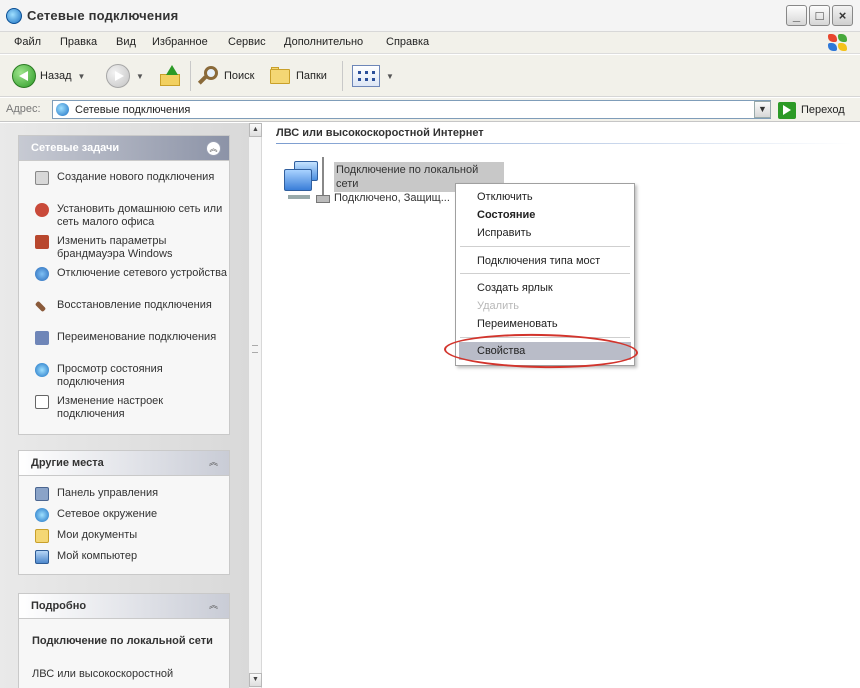 This screenshot has width=860, height=688. I want to click on forward-arrow-icon, so click(118, 76).